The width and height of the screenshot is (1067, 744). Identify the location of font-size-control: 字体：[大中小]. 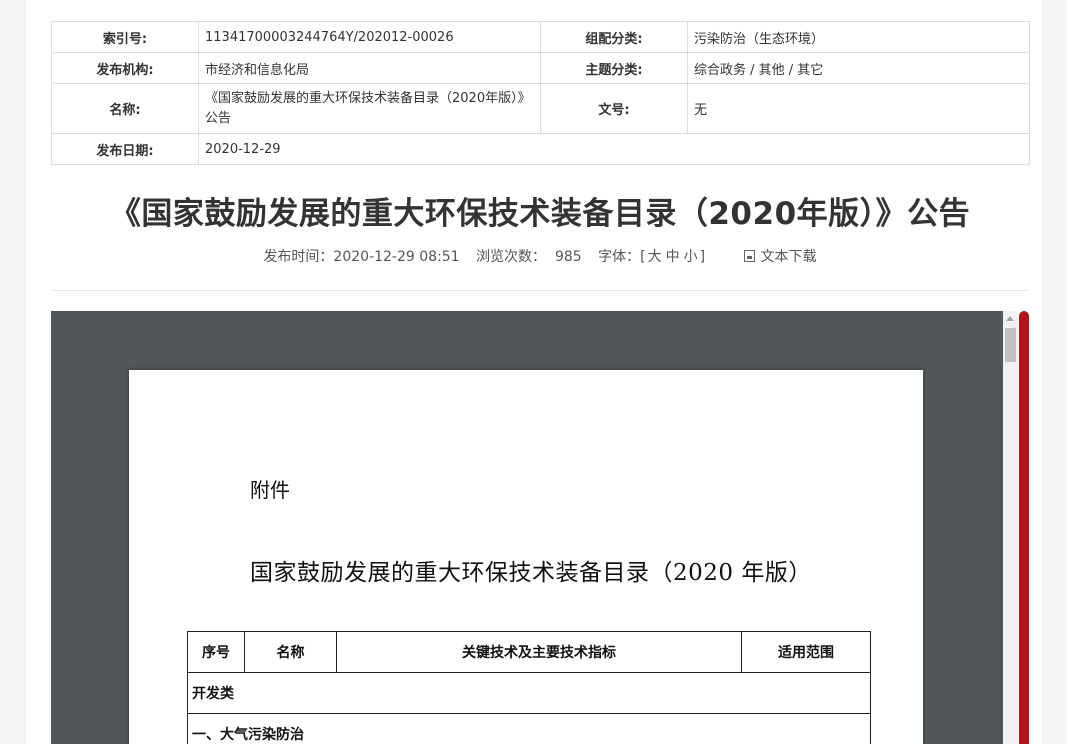
(651, 257).